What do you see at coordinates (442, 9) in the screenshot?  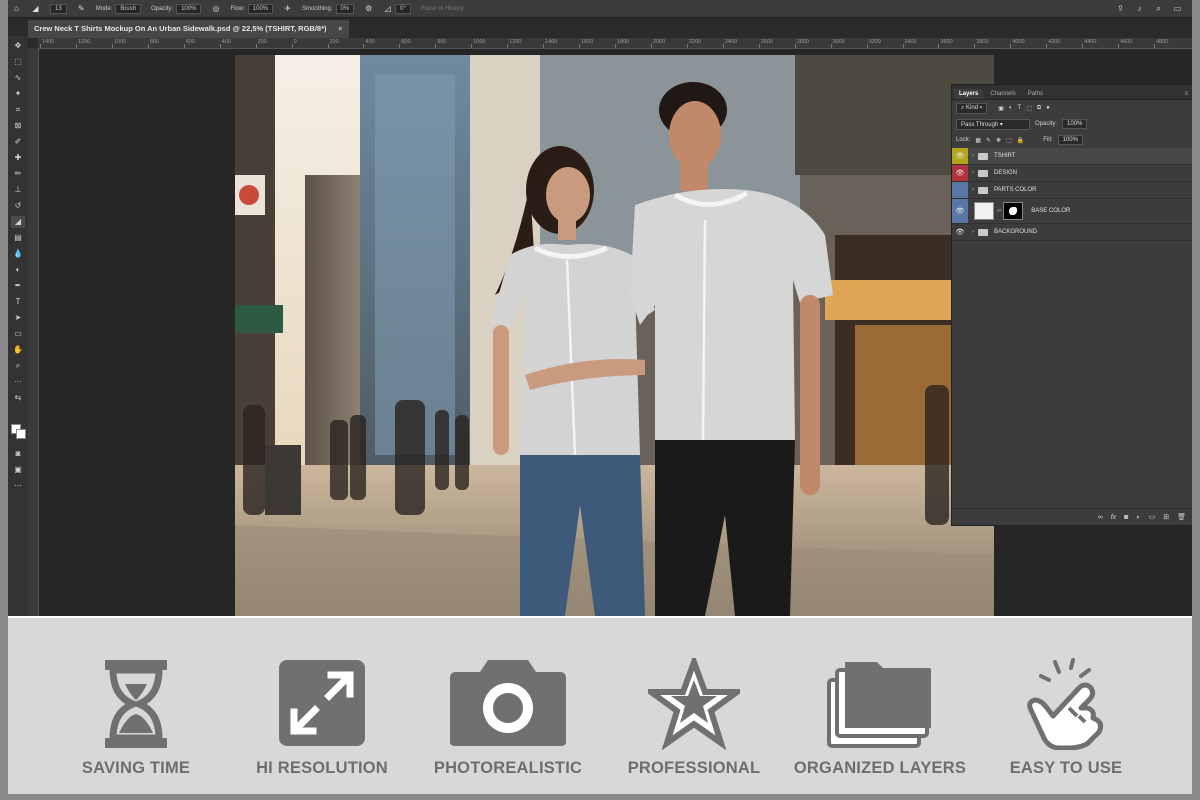 I see `erase-to-history-checkbox: Erase to History` at bounding box center [442, 9].